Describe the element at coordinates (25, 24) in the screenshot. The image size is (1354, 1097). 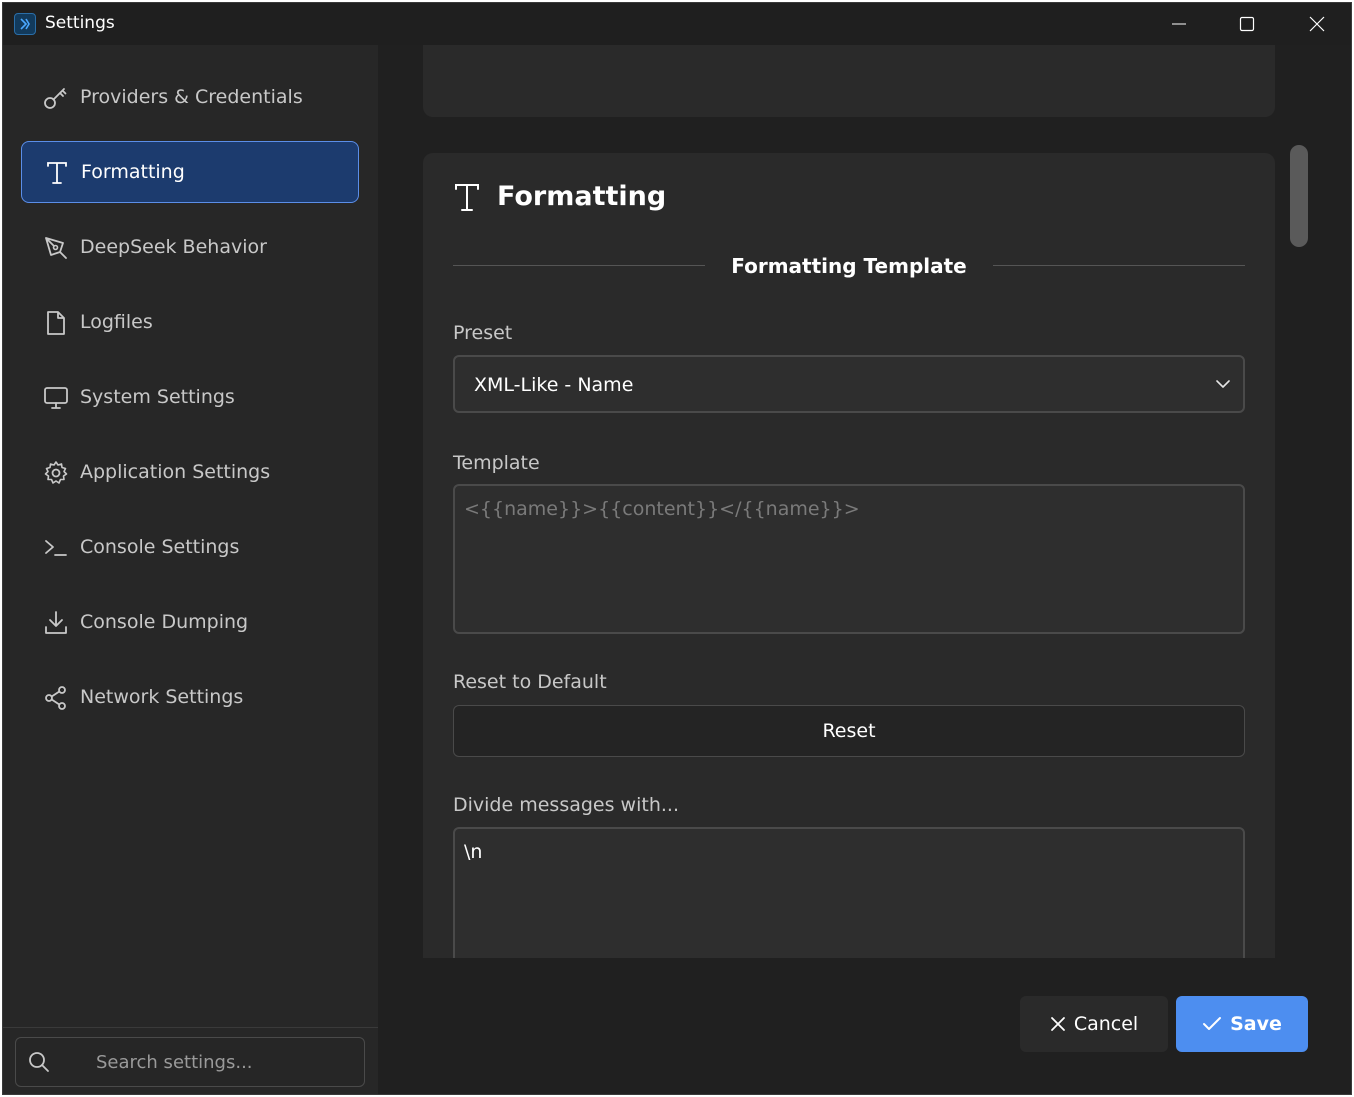
I see `app-logo-icon` at that location.